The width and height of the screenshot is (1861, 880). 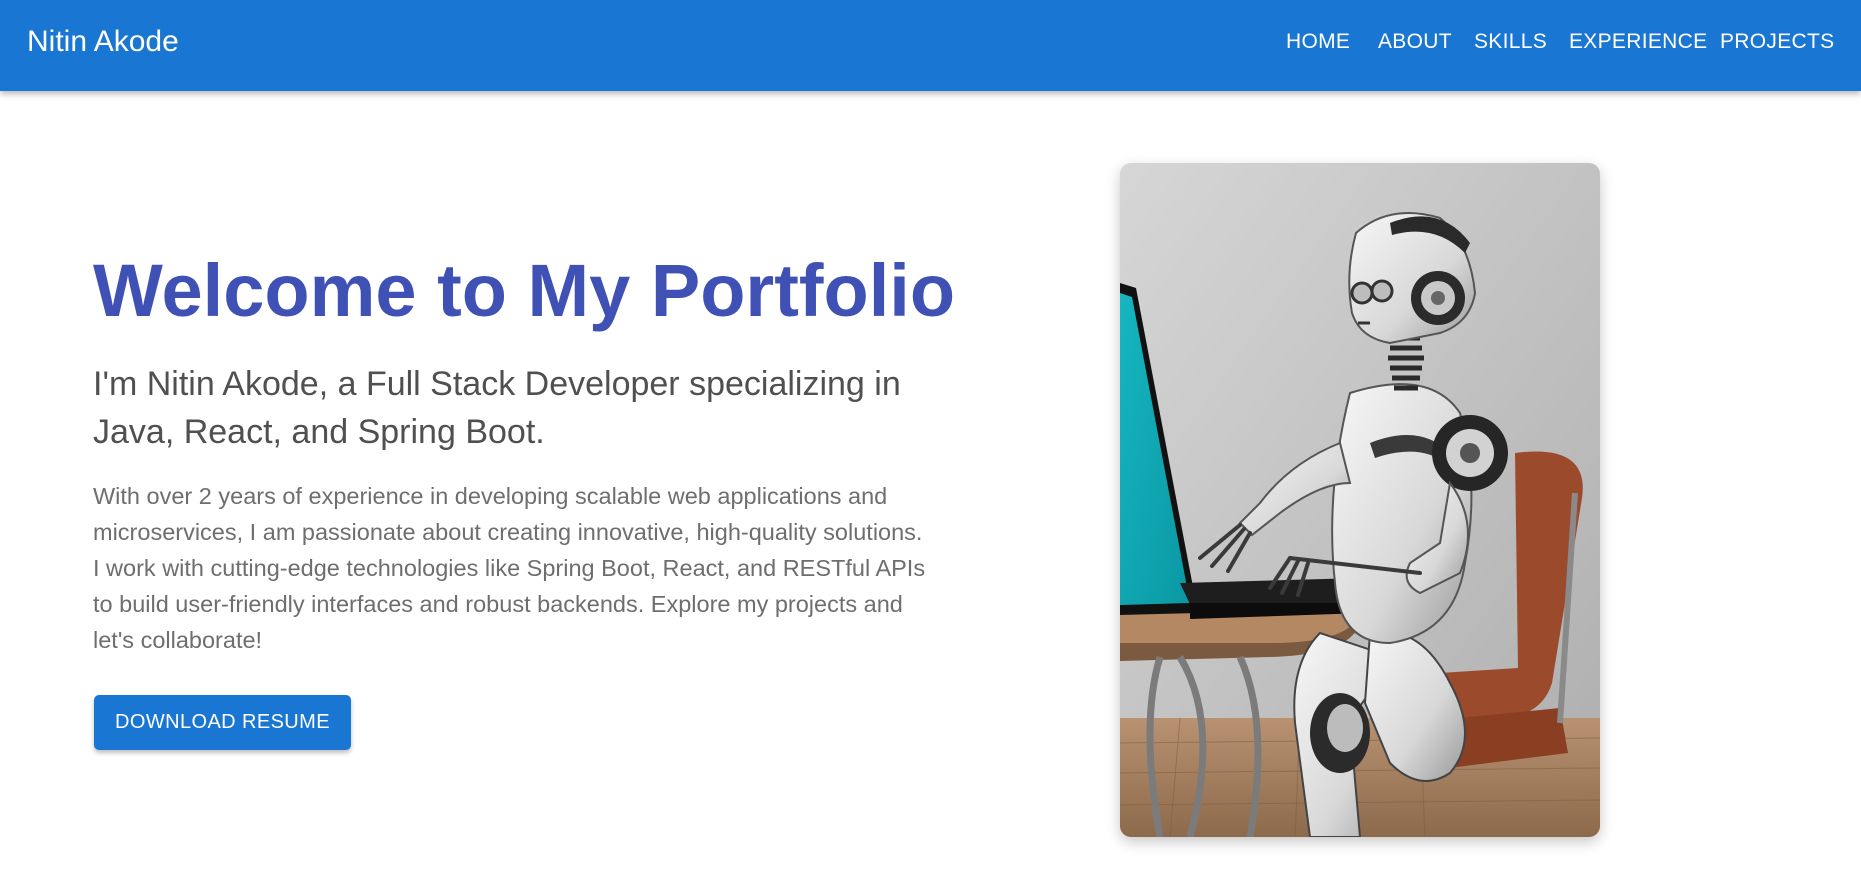 I want to click on nav-projects: PROJECTS, so click(x=1777, y=42).